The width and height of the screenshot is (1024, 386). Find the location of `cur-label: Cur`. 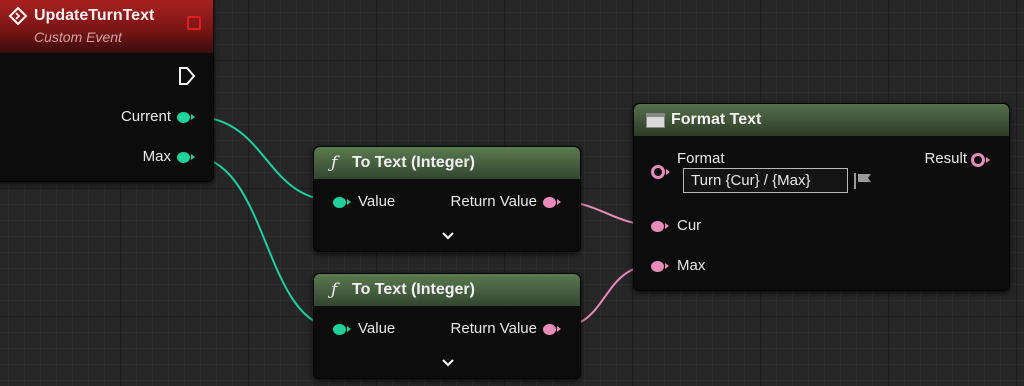

cur-label: Cur is located at coordinates (689, 225).